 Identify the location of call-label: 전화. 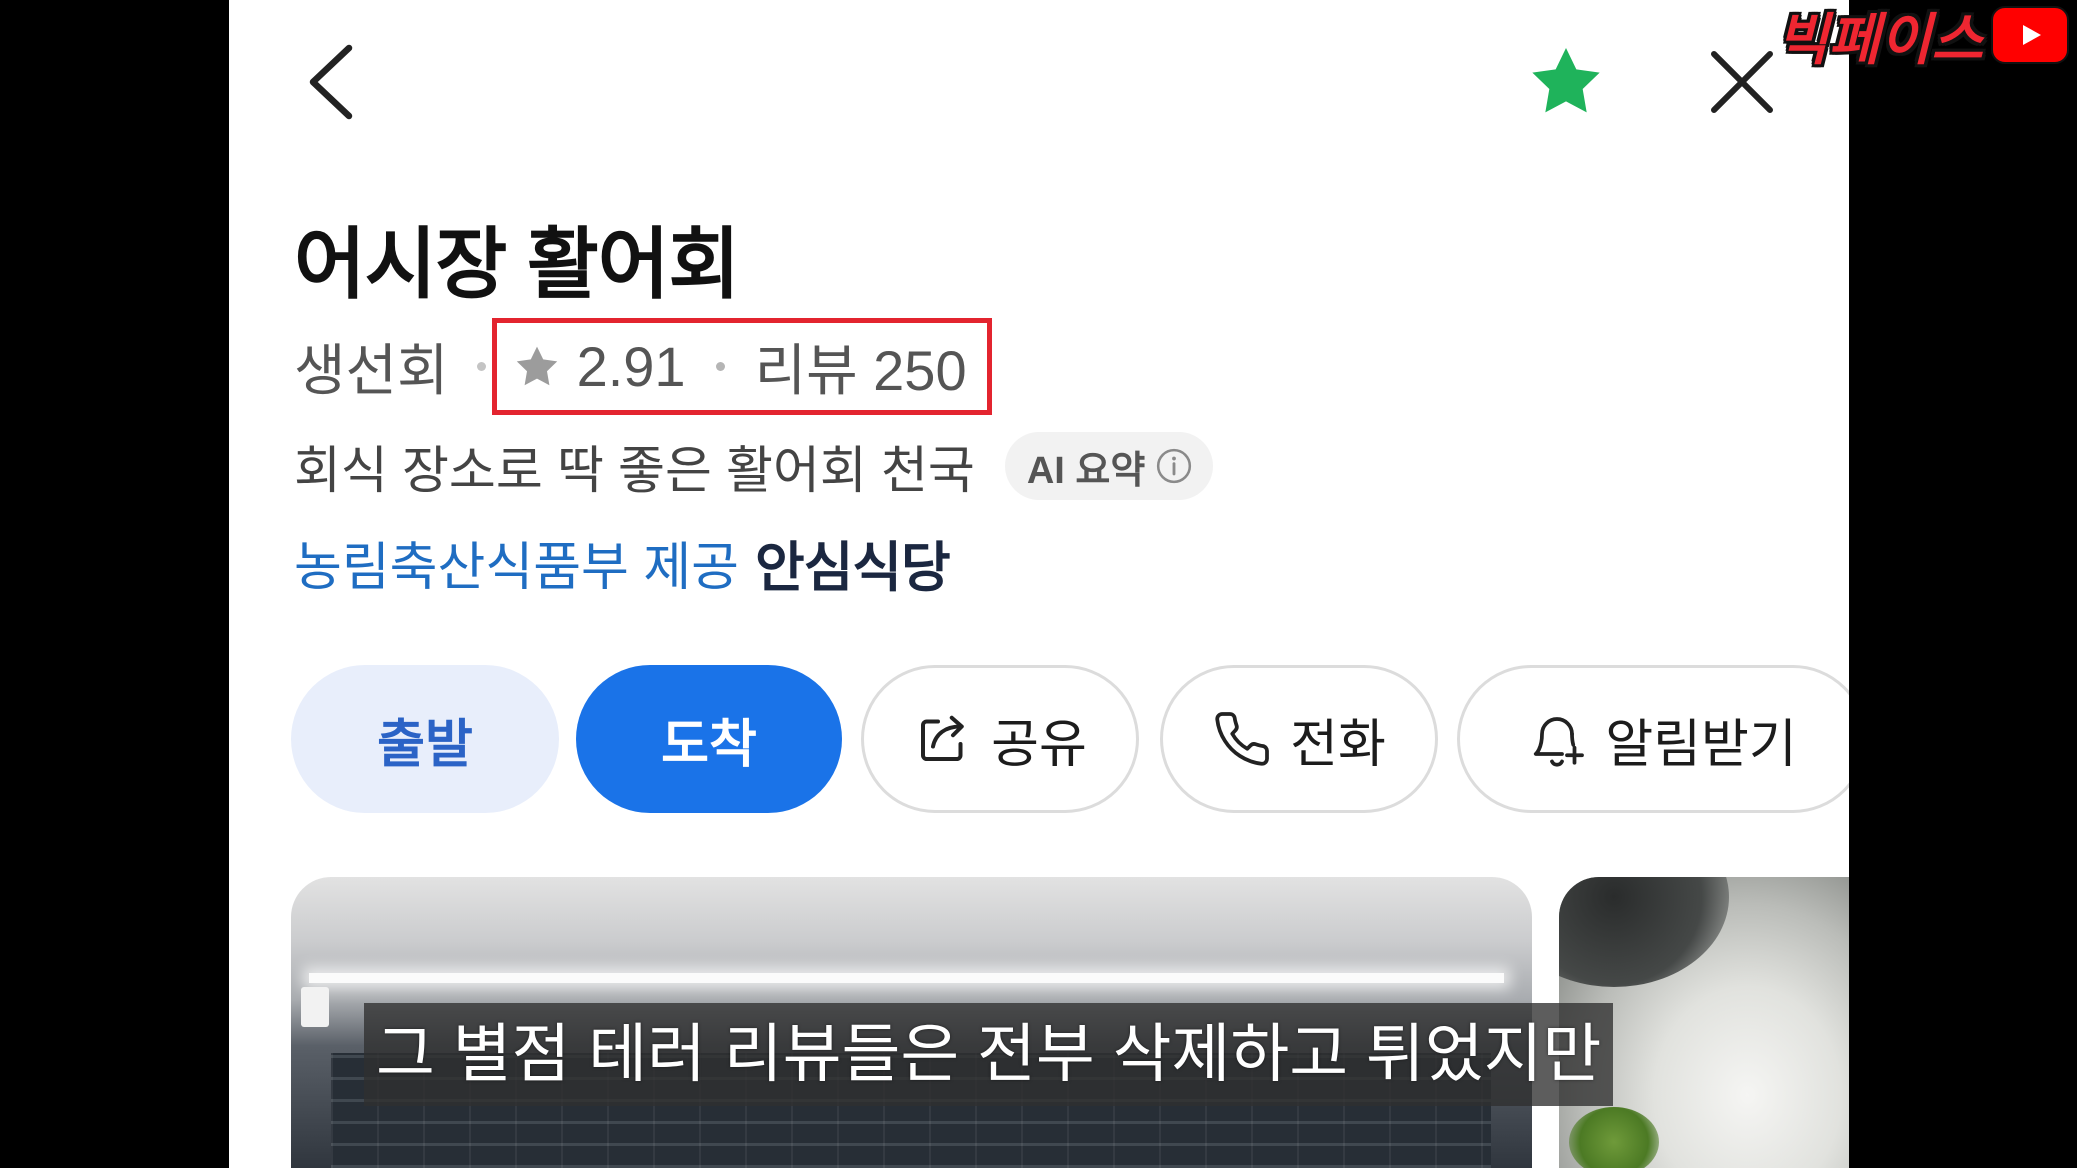
(1338, 744).